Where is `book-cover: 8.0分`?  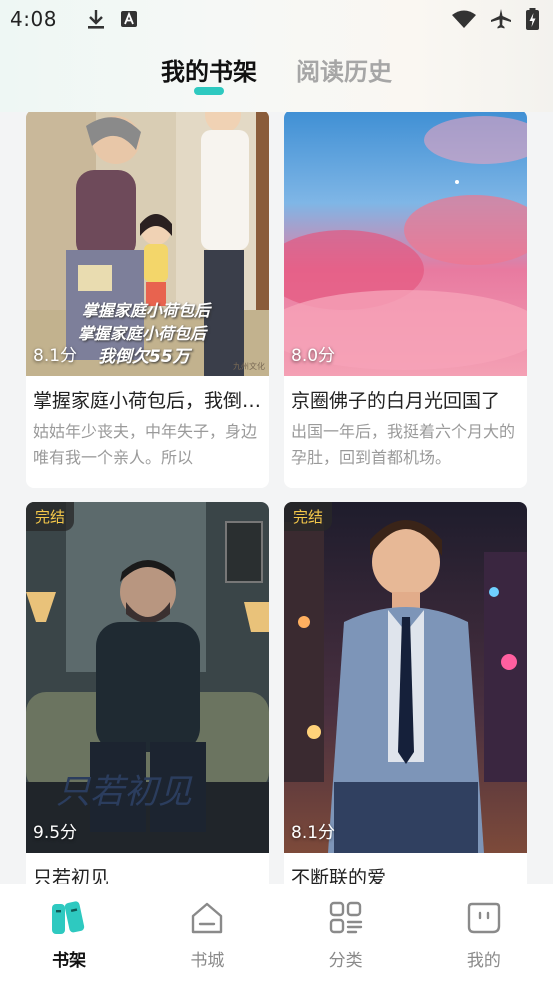
book-cover: 8.0分 is located at coordinates (405, 244).